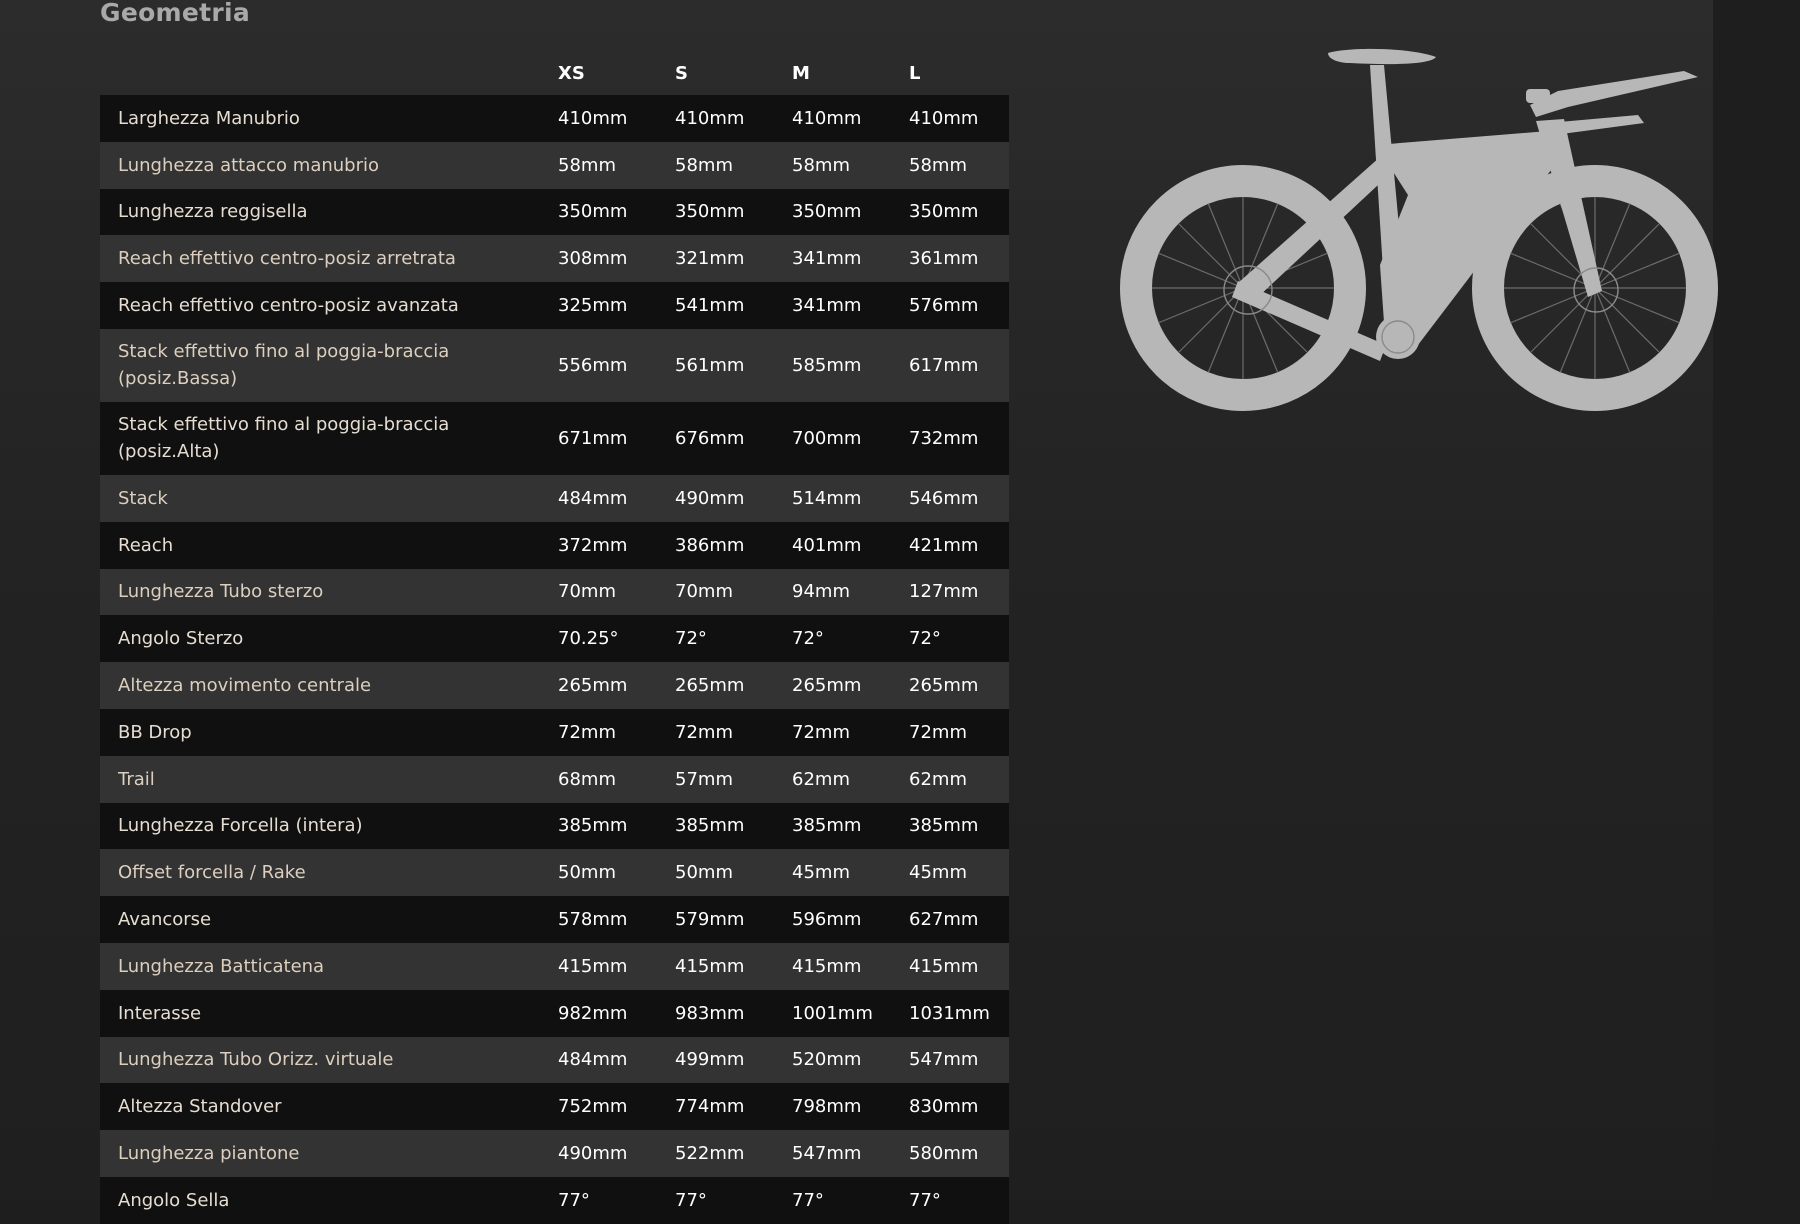 The image size is (1800, 1224). I want to click on row-label: Offset forcella / Rake, so click(212, 873).